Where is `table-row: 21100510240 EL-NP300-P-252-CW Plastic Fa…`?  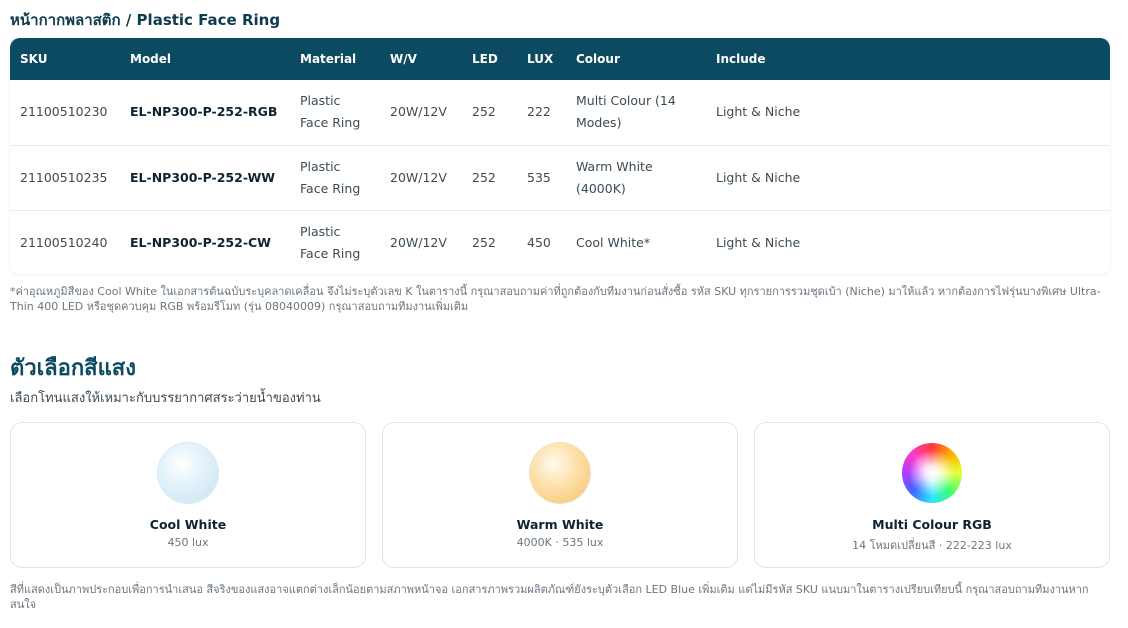
table-row: 21100510240 EL-NP300-P-252-CW Plastic Fa… is located at coordinates (560, 242).